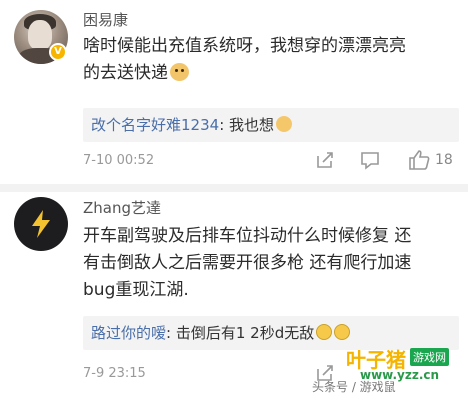 The image size is (468, 400). What do you see at coordinates (119, 160) in the screenshot?
I see `comment-date: 7-10 00:52` at bounding box center [119, 160].